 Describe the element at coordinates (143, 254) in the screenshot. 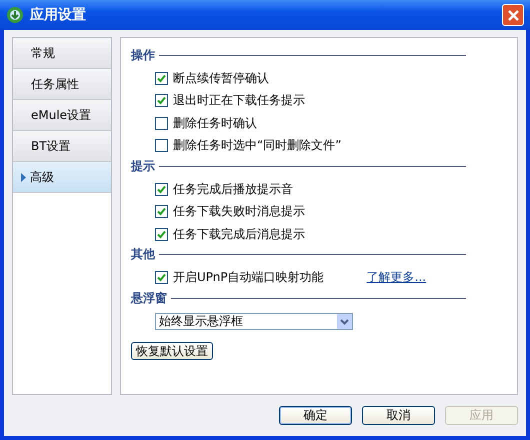

I see `section-heading: 其他` at that location.